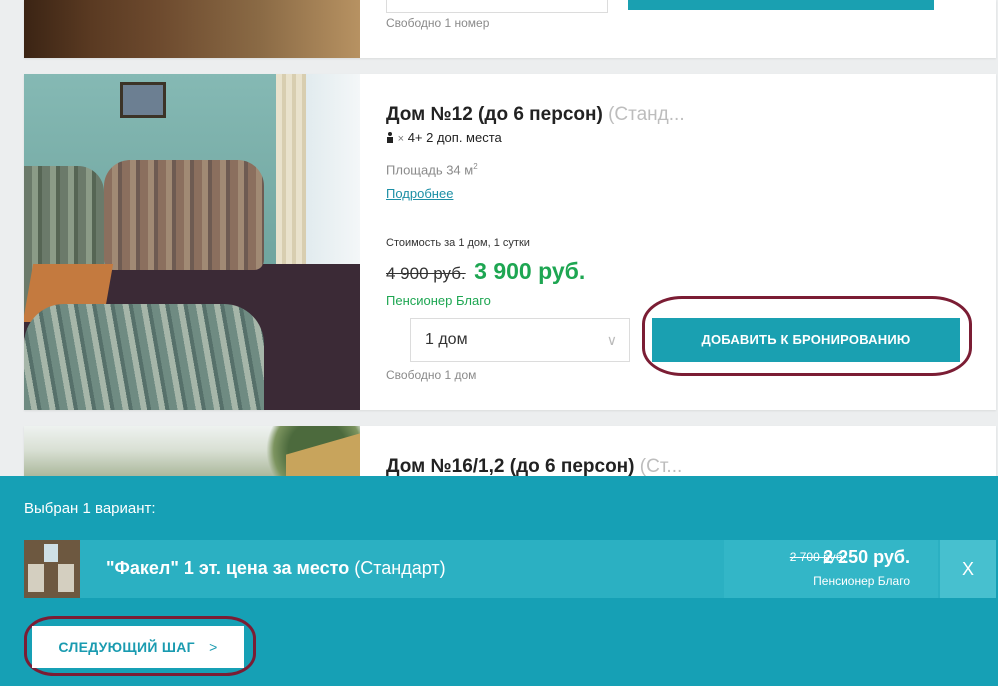 This screenshot has height=686, width=998. What do you see at coordinates (446, 339) in the screenshot?
I see `quantity-value: 1 дом` at bounding box center [446, 339].